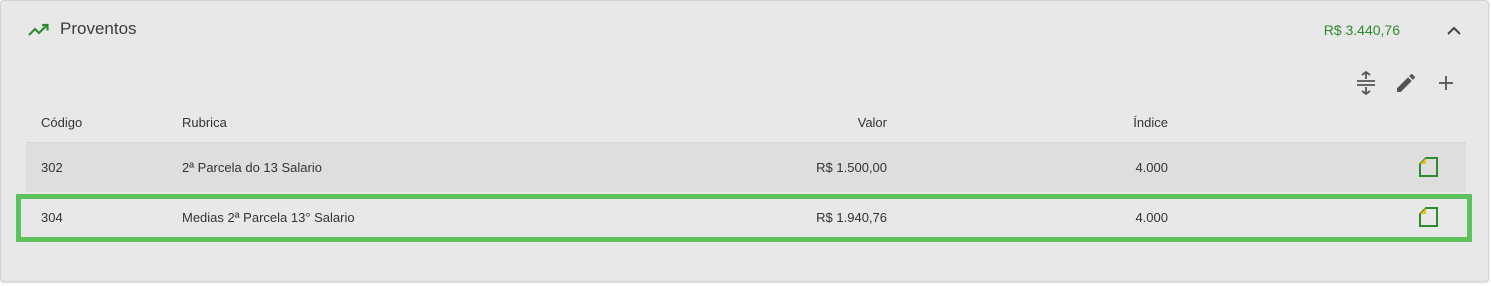  Describe the element at coordinates (1406, 83) in the screenshot. I see `pencil-icon` at that location.